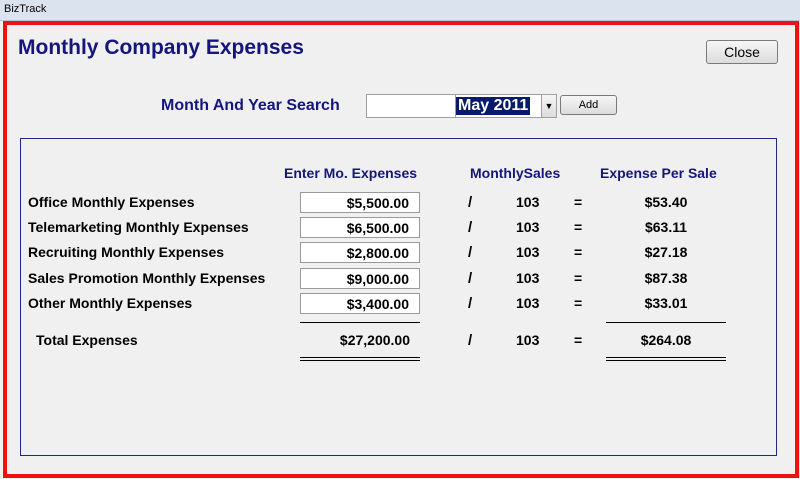  What do you see at coordinates (377, 279) in the screenshot?
I see `amount-value: $9,000.00` at bounding box center [377, 279].